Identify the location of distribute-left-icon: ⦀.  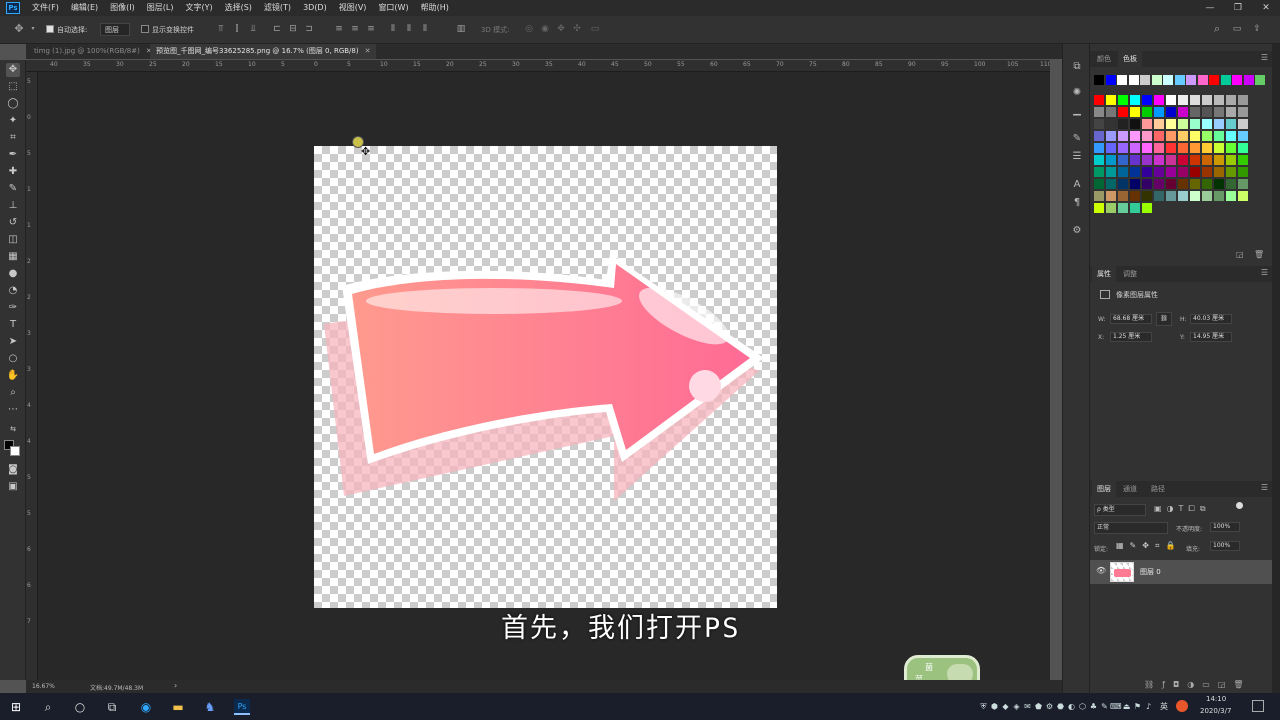
(393, 29).